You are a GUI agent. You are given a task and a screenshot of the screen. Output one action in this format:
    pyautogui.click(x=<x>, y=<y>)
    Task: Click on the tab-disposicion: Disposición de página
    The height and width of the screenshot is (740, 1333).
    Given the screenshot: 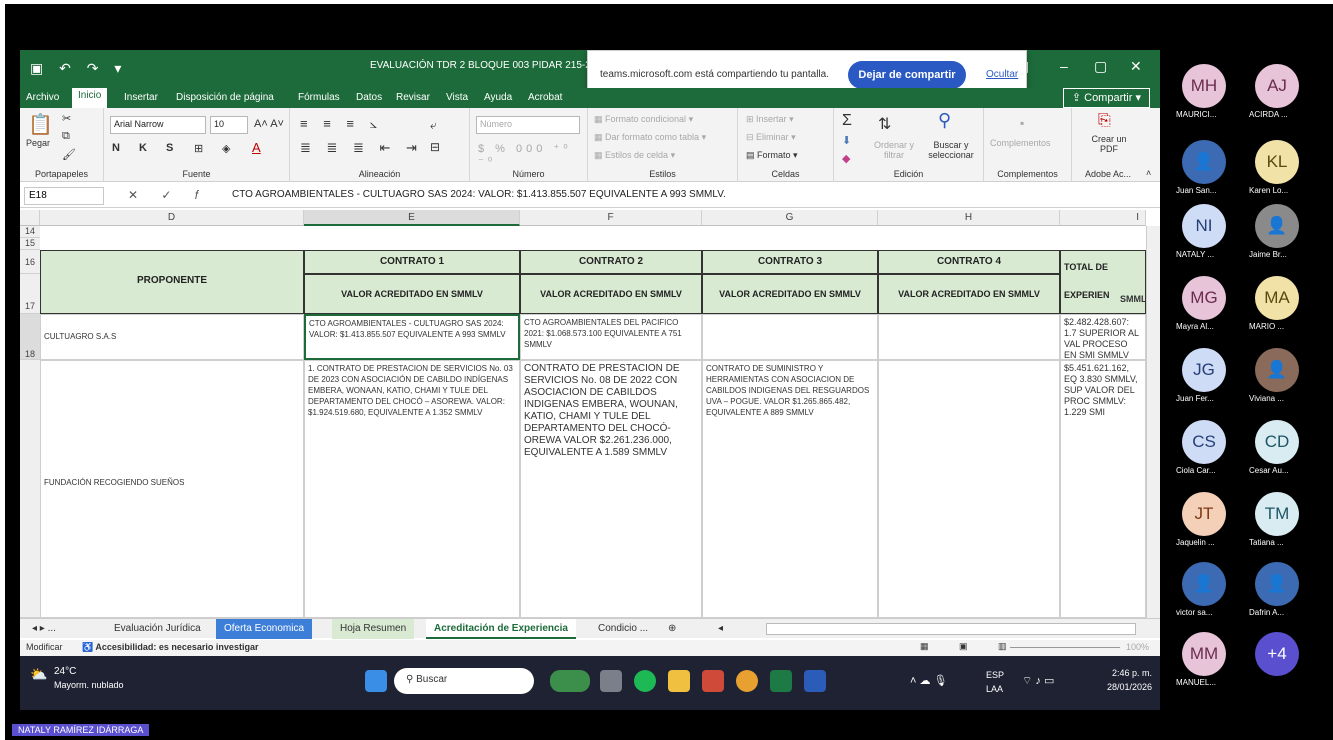 What is the action you would take?
    pyautogui.click(x=225, y=97)
    